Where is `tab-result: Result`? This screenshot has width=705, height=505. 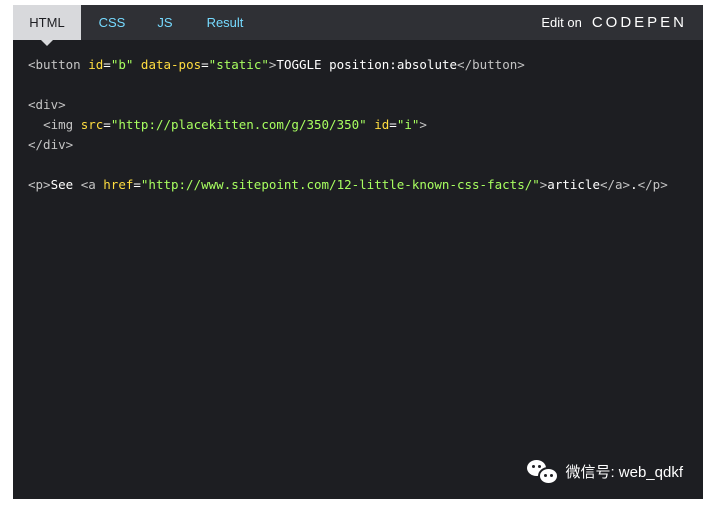
tab-result: Result is located at coordinates (225, 22).